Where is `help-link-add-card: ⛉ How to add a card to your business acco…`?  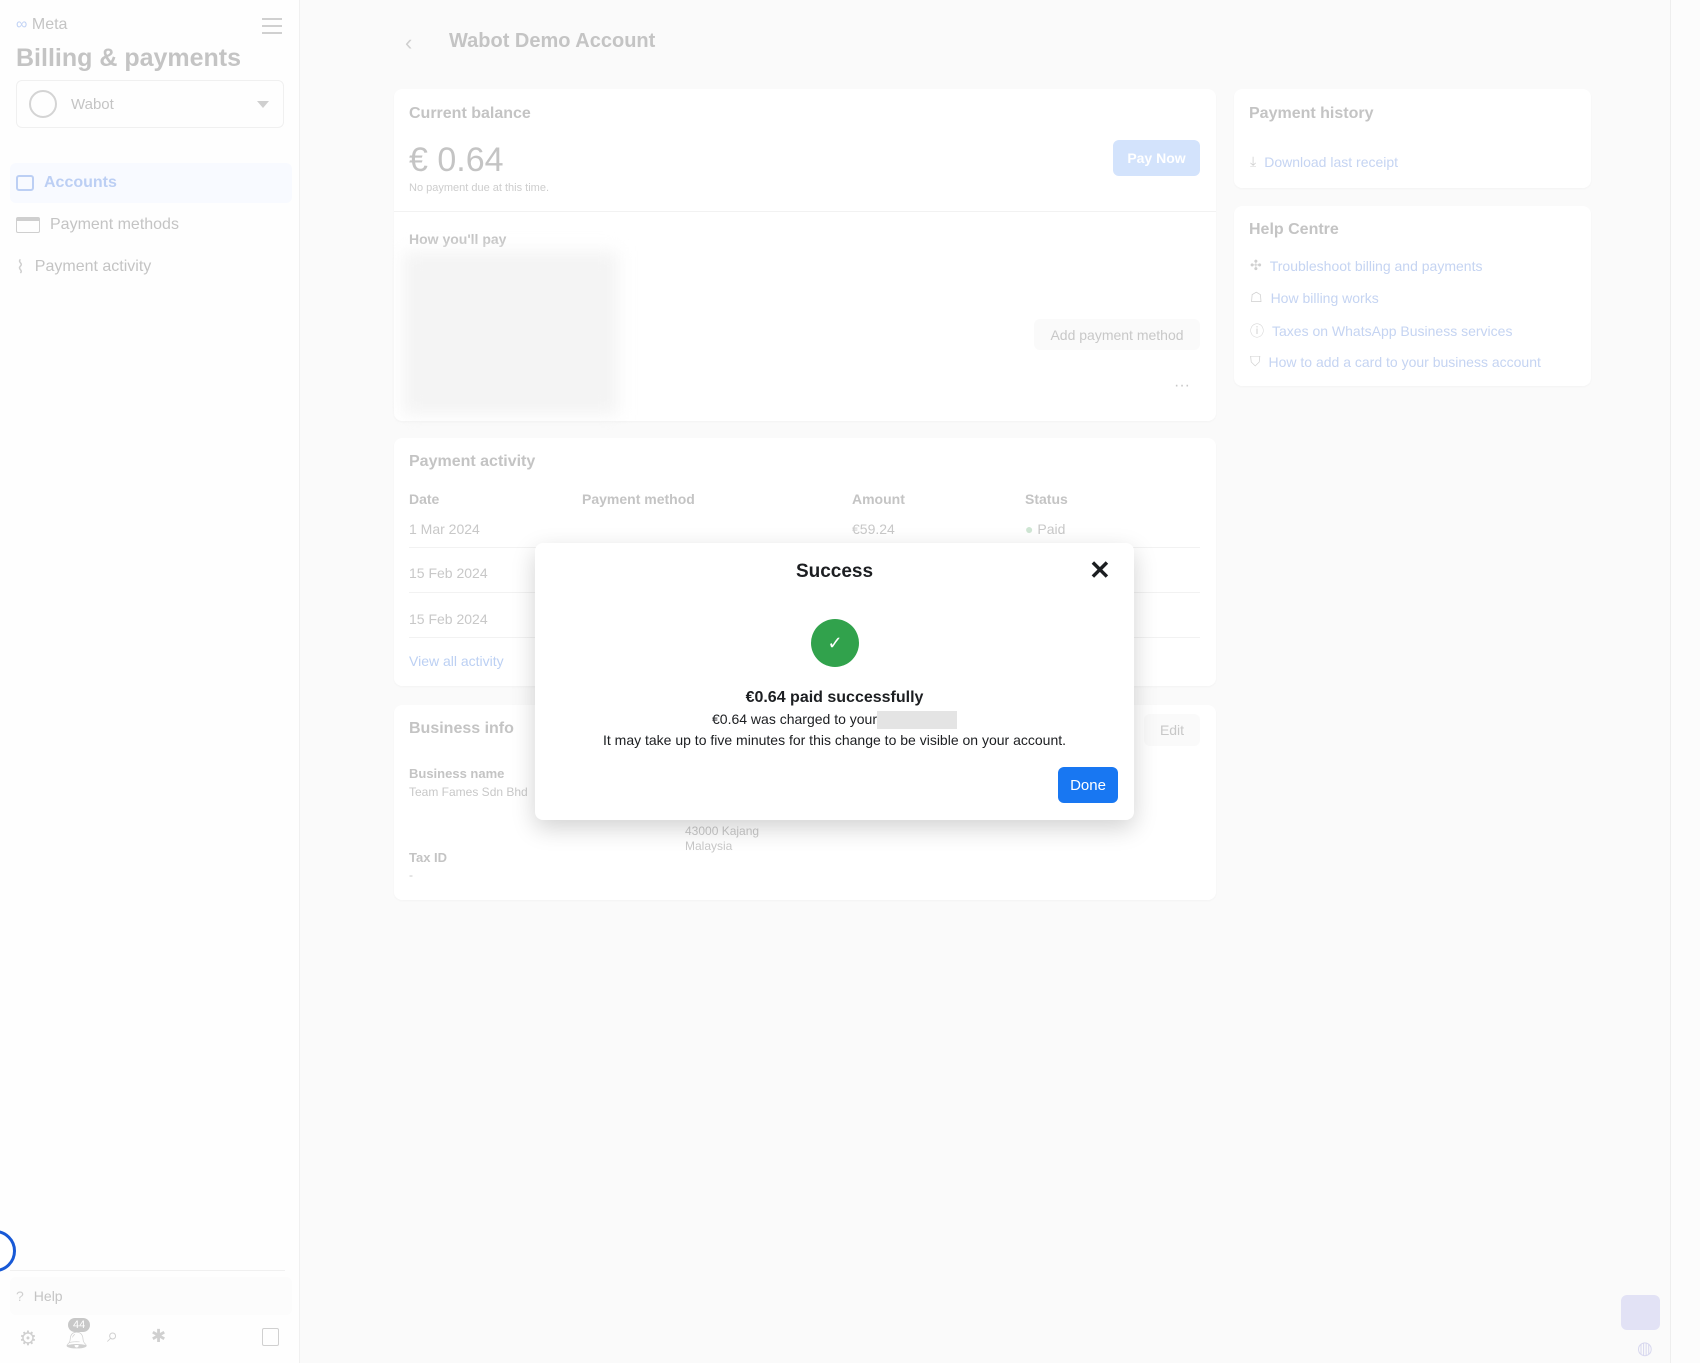 help-link-add-card: ⛉ How to add a card to your business acco… is located at coordinates (1395, 361).